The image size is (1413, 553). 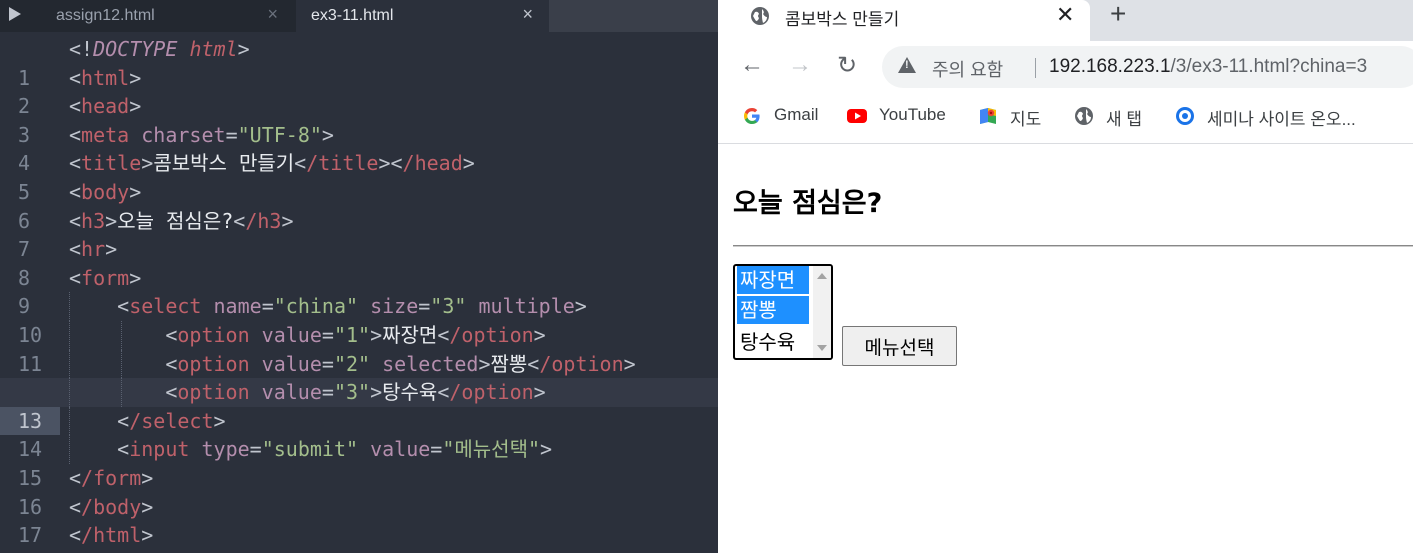 I want to click on divider, so click(x=1035, y=68).